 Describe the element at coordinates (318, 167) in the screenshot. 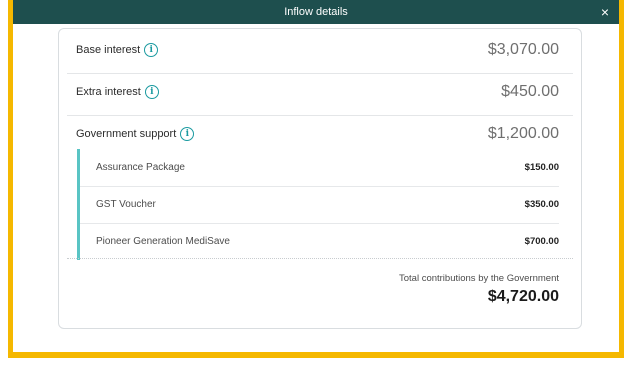

I see `support-item-assurance-package: Assurance Package $150.00` at that location.